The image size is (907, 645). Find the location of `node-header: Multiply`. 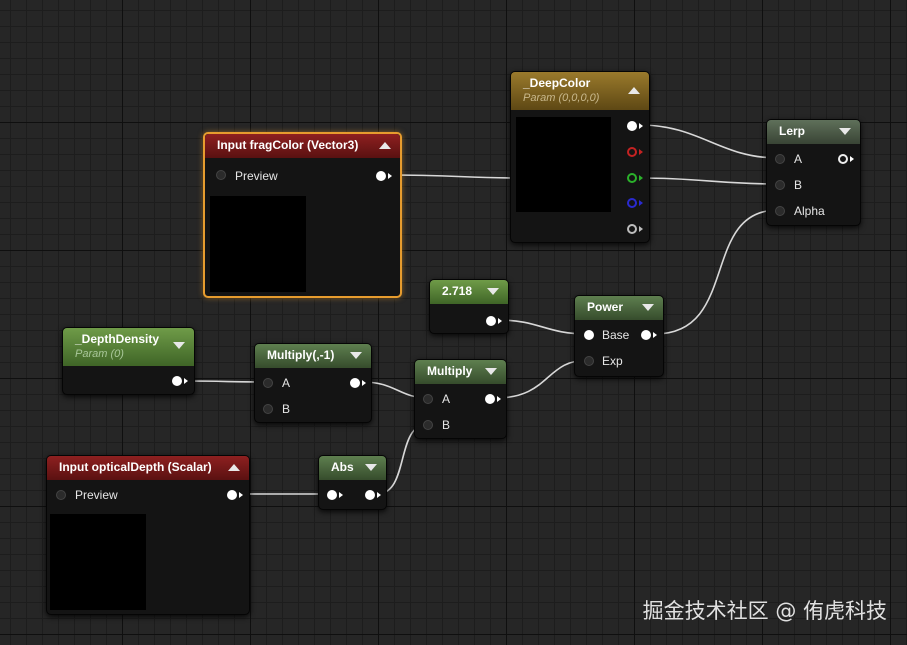

node-header: Multiply is located at coordinates (460, 372).